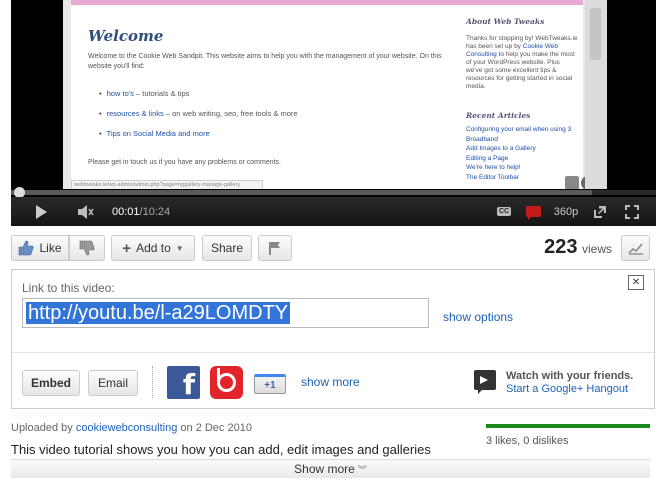  I want to click on share-button: Share, so click(227, 248).